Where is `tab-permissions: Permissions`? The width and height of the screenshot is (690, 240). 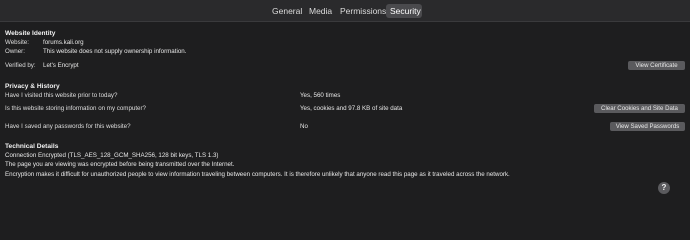 tab-permissions: Permissions is located at coordinates (361, 11).